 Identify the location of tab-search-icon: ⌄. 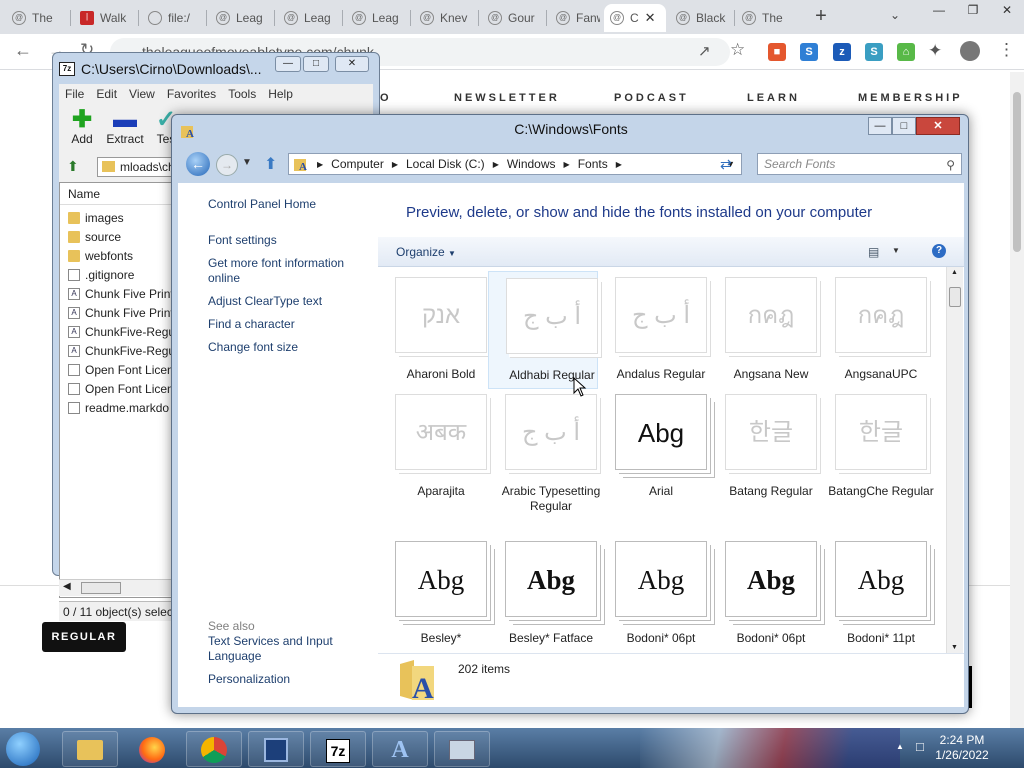
(895, 15).